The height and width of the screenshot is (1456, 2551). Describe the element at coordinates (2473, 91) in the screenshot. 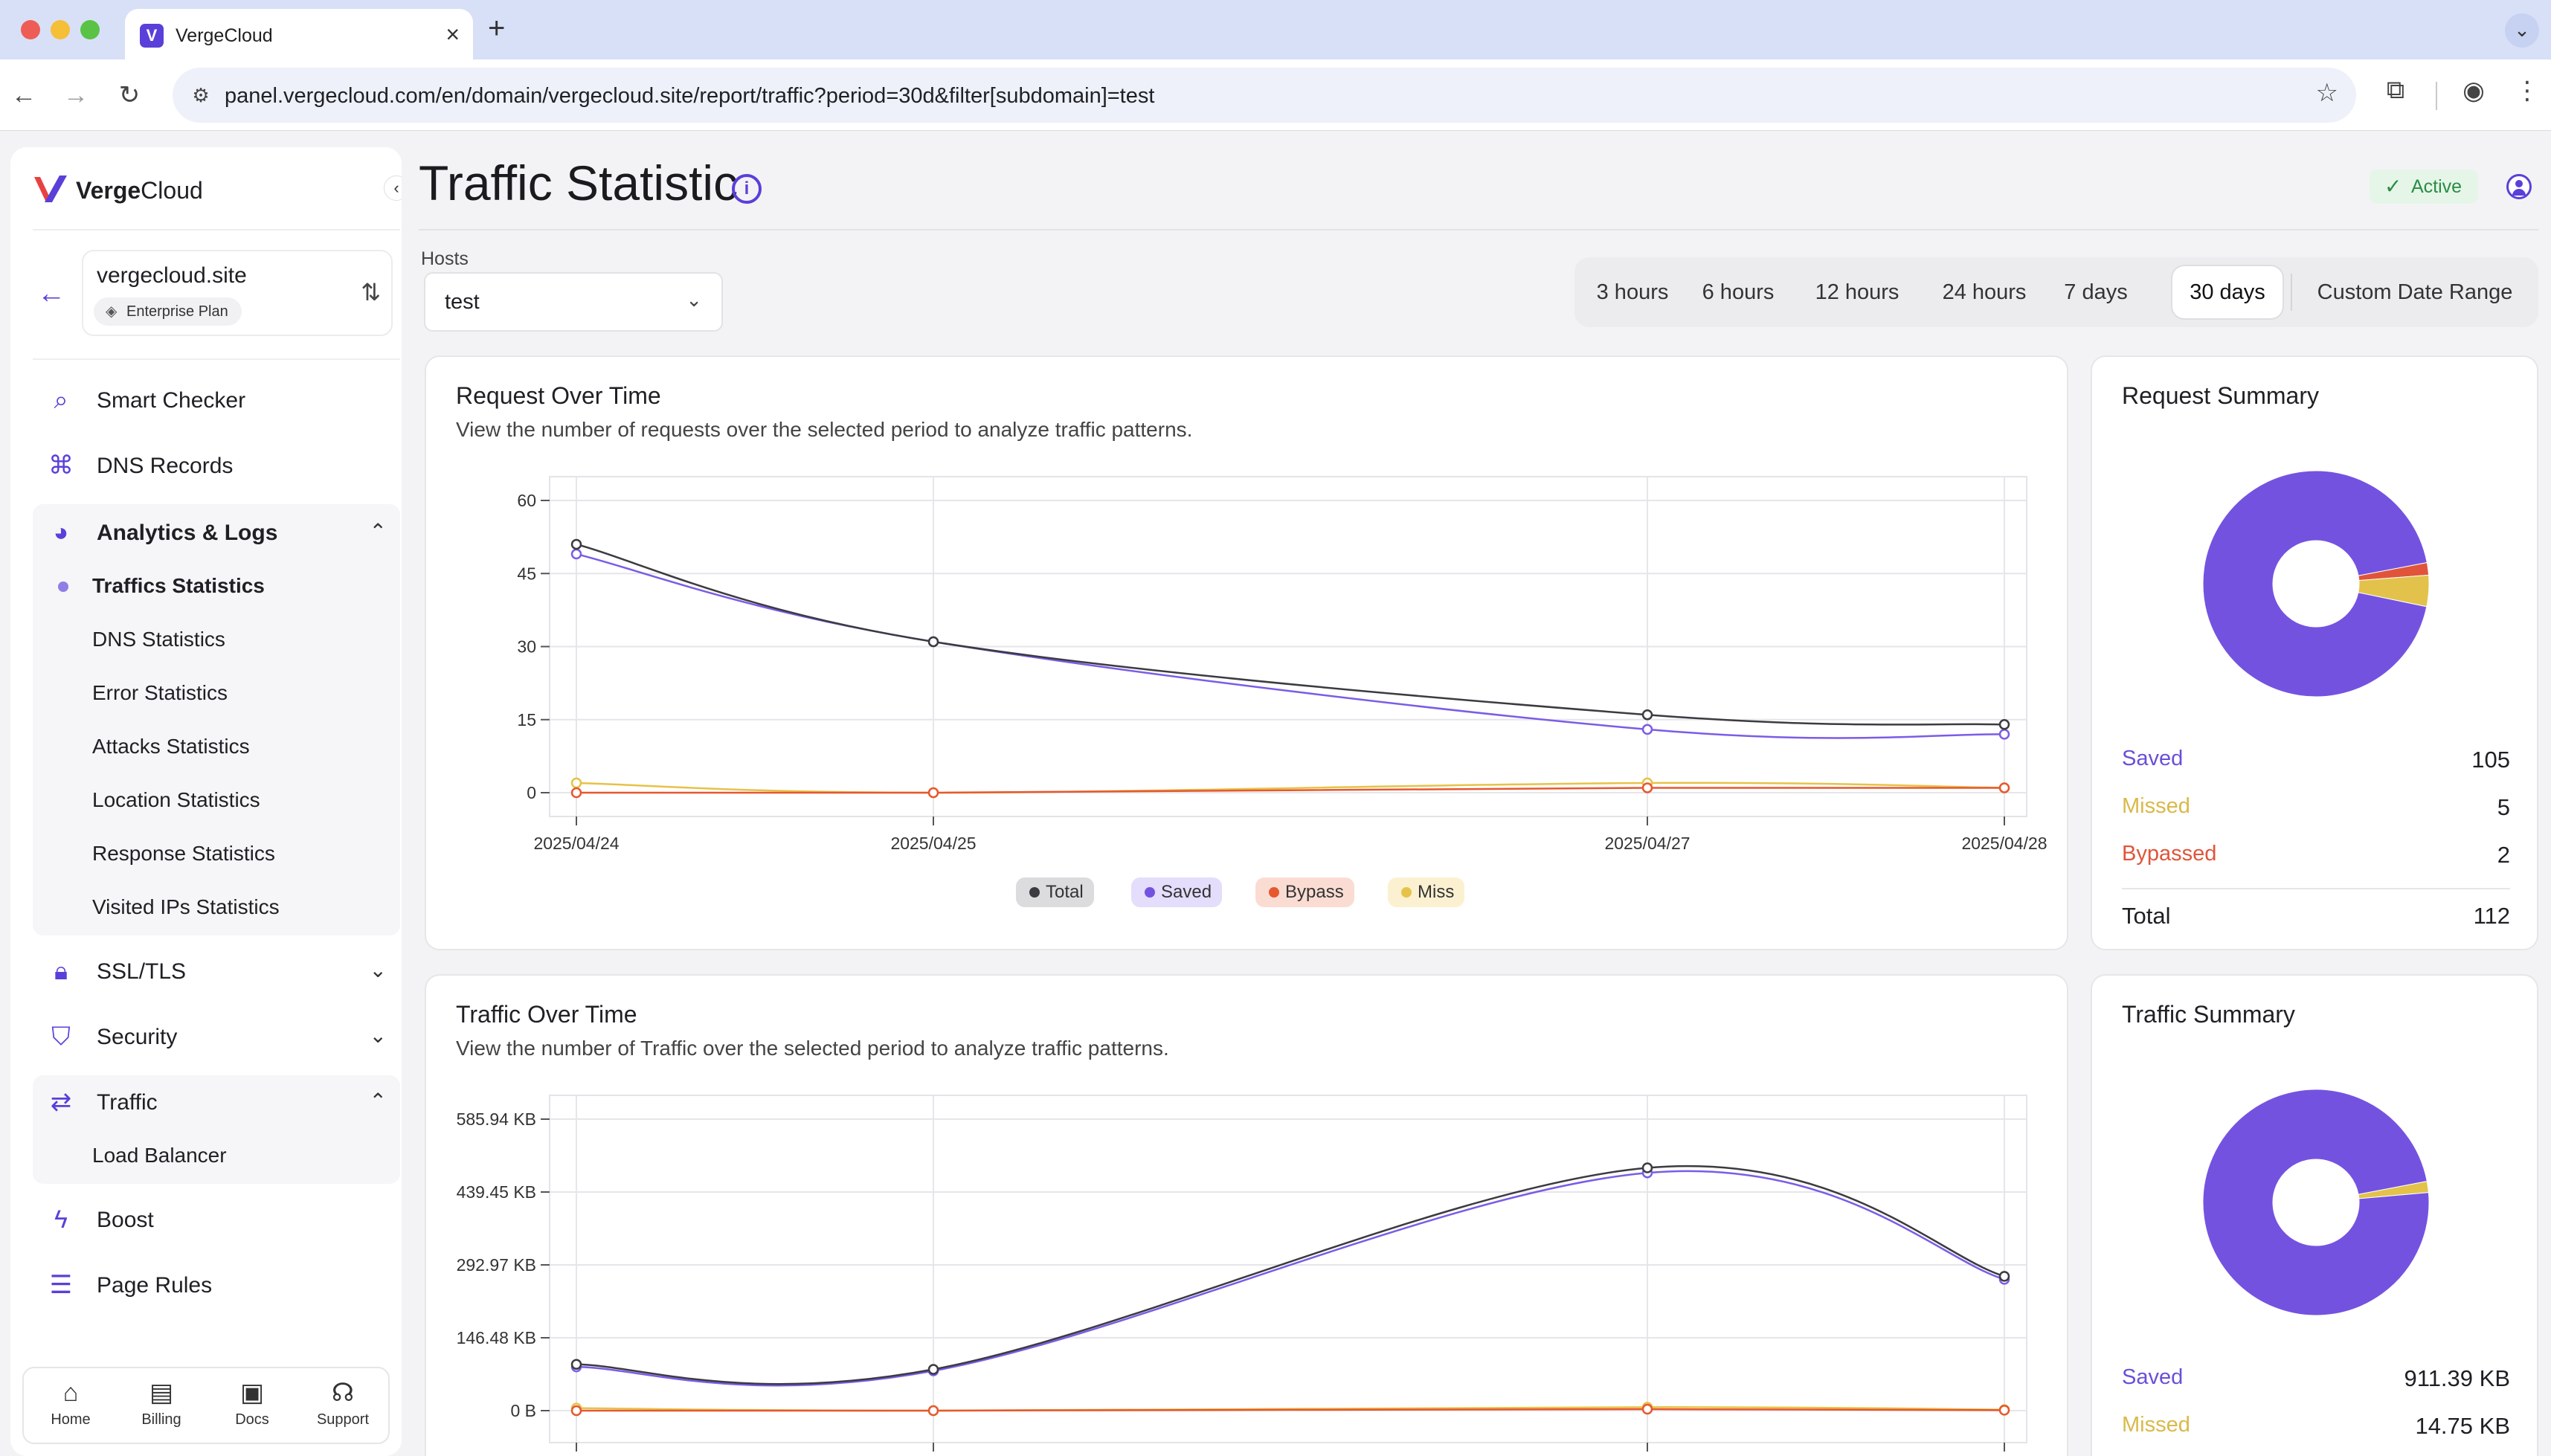

I see `profile-icon: ◉` at that location.